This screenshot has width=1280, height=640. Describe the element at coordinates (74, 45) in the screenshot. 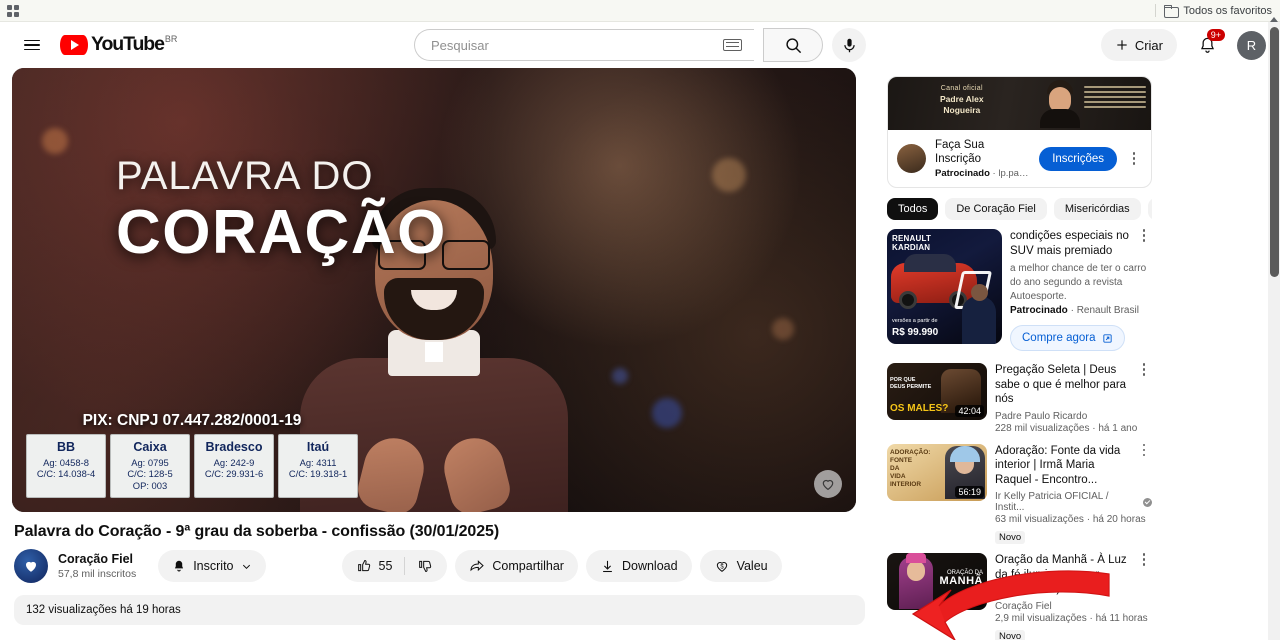

I see `youtube-play-icon` at that location.